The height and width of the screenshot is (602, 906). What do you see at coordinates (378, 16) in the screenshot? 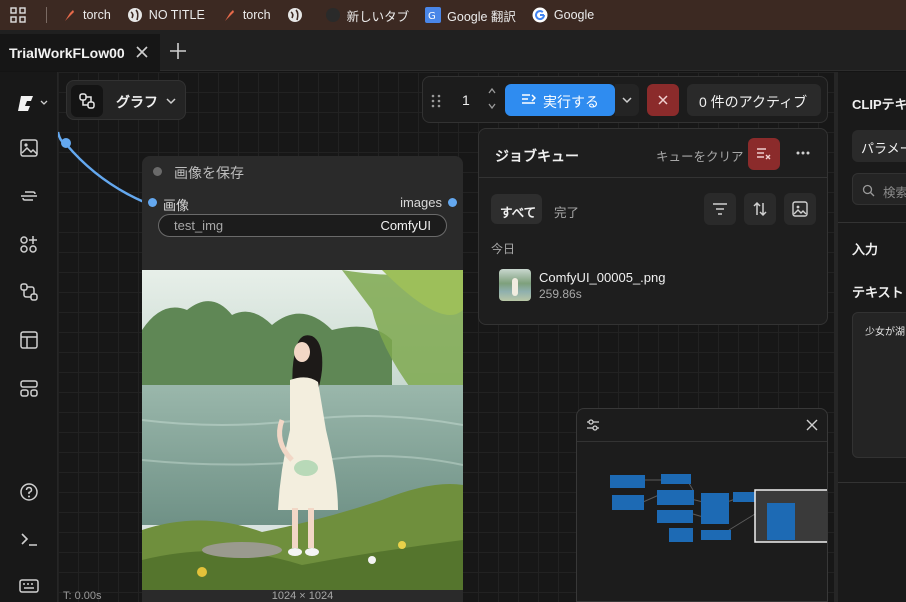
I see `bookmark-label: 新しいタブ` at bounding box center [378, 16].